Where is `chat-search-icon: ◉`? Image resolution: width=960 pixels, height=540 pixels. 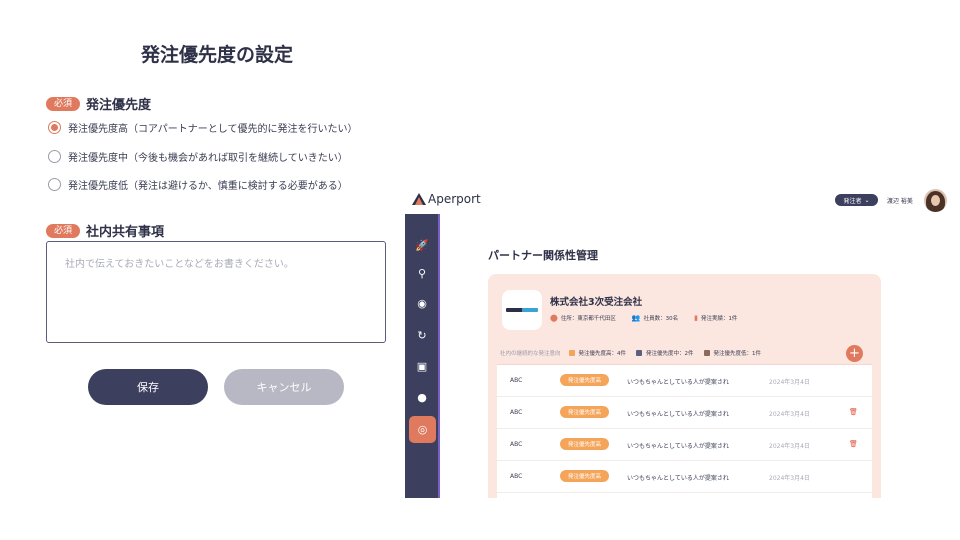 chat-search-icon: ◉ is located at coordinates (422, 303).